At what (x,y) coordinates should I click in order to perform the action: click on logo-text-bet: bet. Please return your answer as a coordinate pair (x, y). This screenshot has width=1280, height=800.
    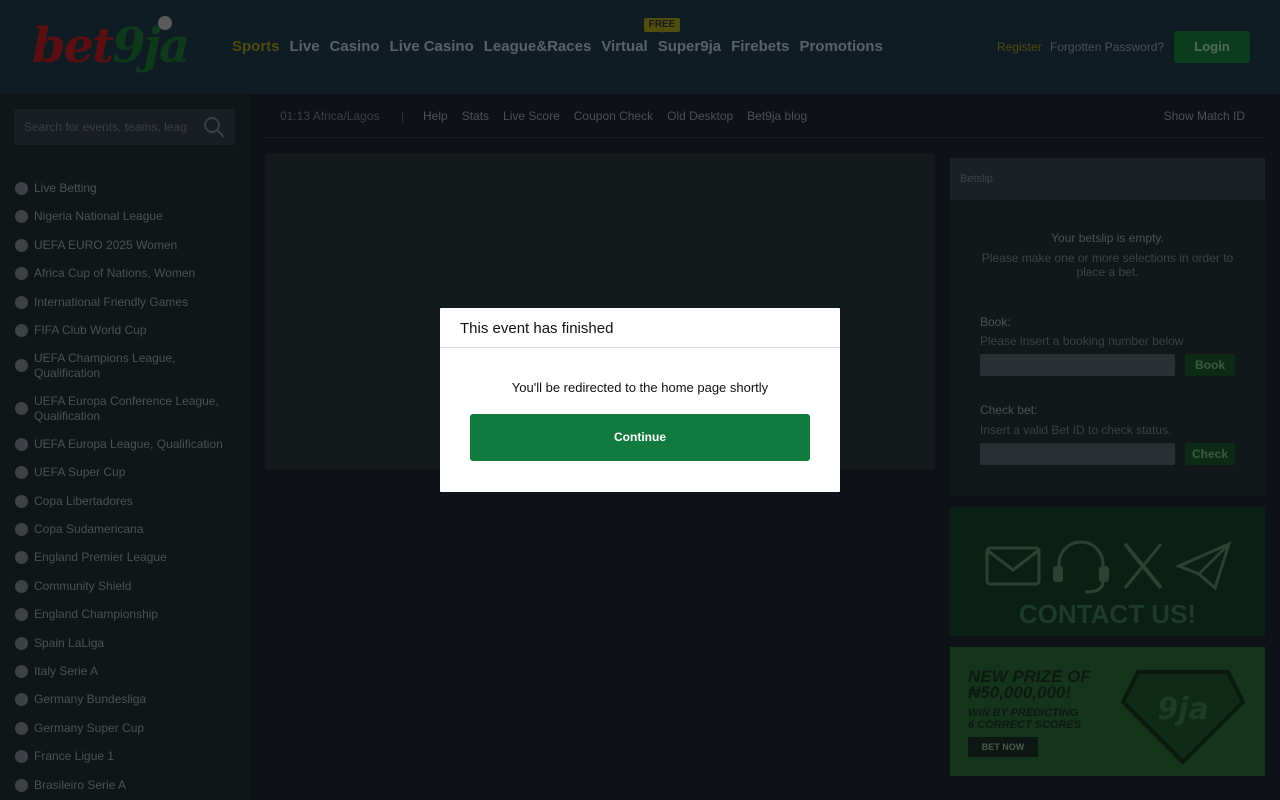
    Looking at the image, I should click on (73, 46).